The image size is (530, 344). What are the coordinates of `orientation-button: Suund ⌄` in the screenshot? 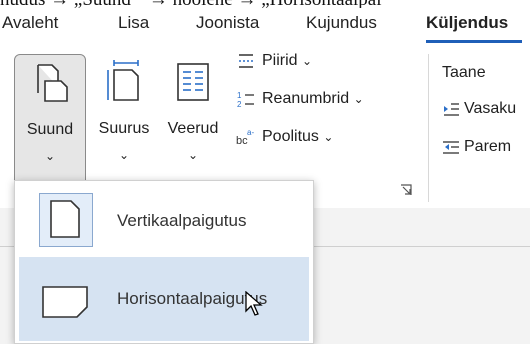 It's located at (50, 124).